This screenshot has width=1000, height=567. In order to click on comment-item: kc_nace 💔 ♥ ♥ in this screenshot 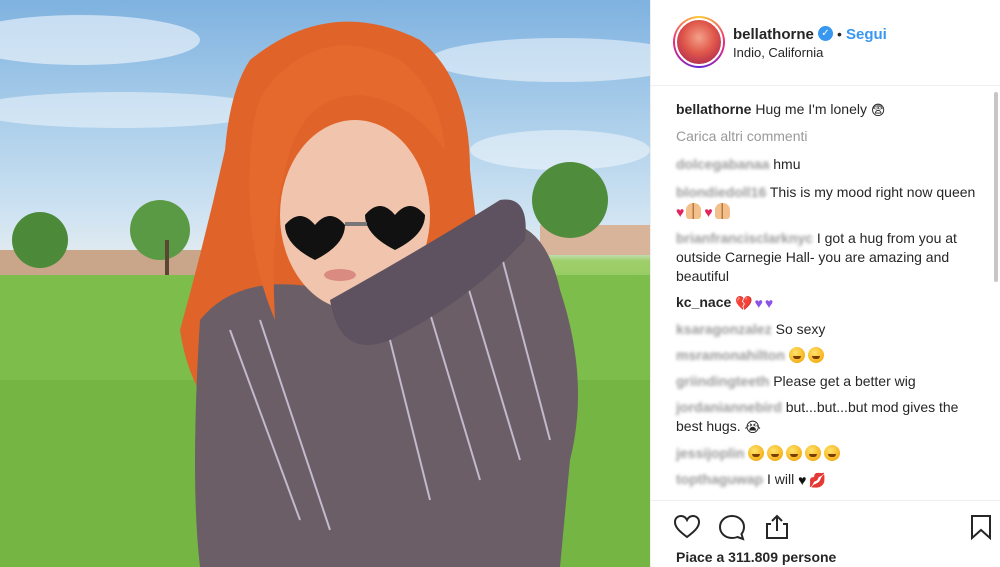, I will do `click(826, 302)`.